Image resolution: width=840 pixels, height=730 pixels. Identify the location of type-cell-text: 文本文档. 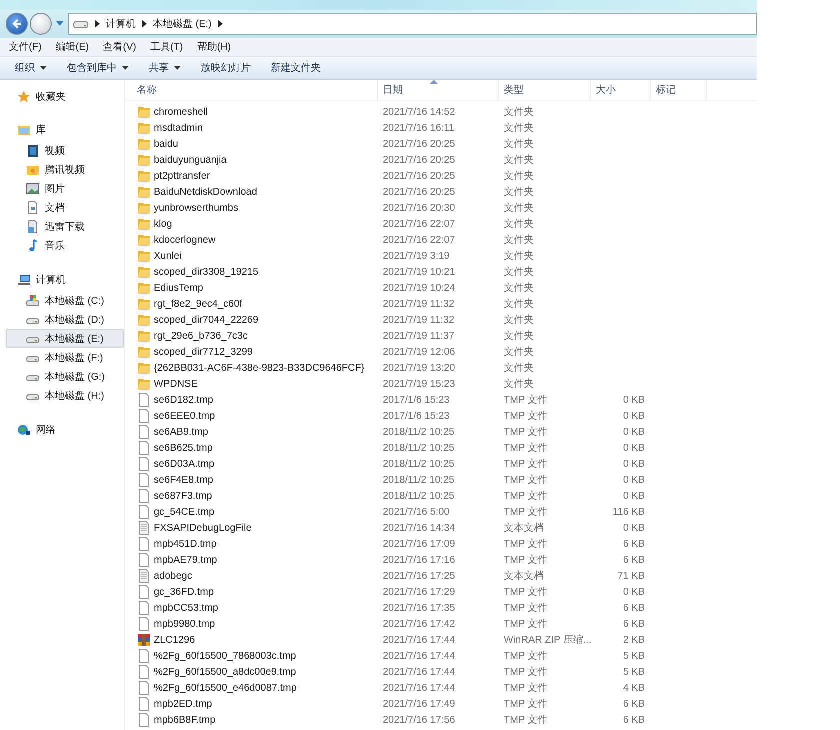
(524, 528).